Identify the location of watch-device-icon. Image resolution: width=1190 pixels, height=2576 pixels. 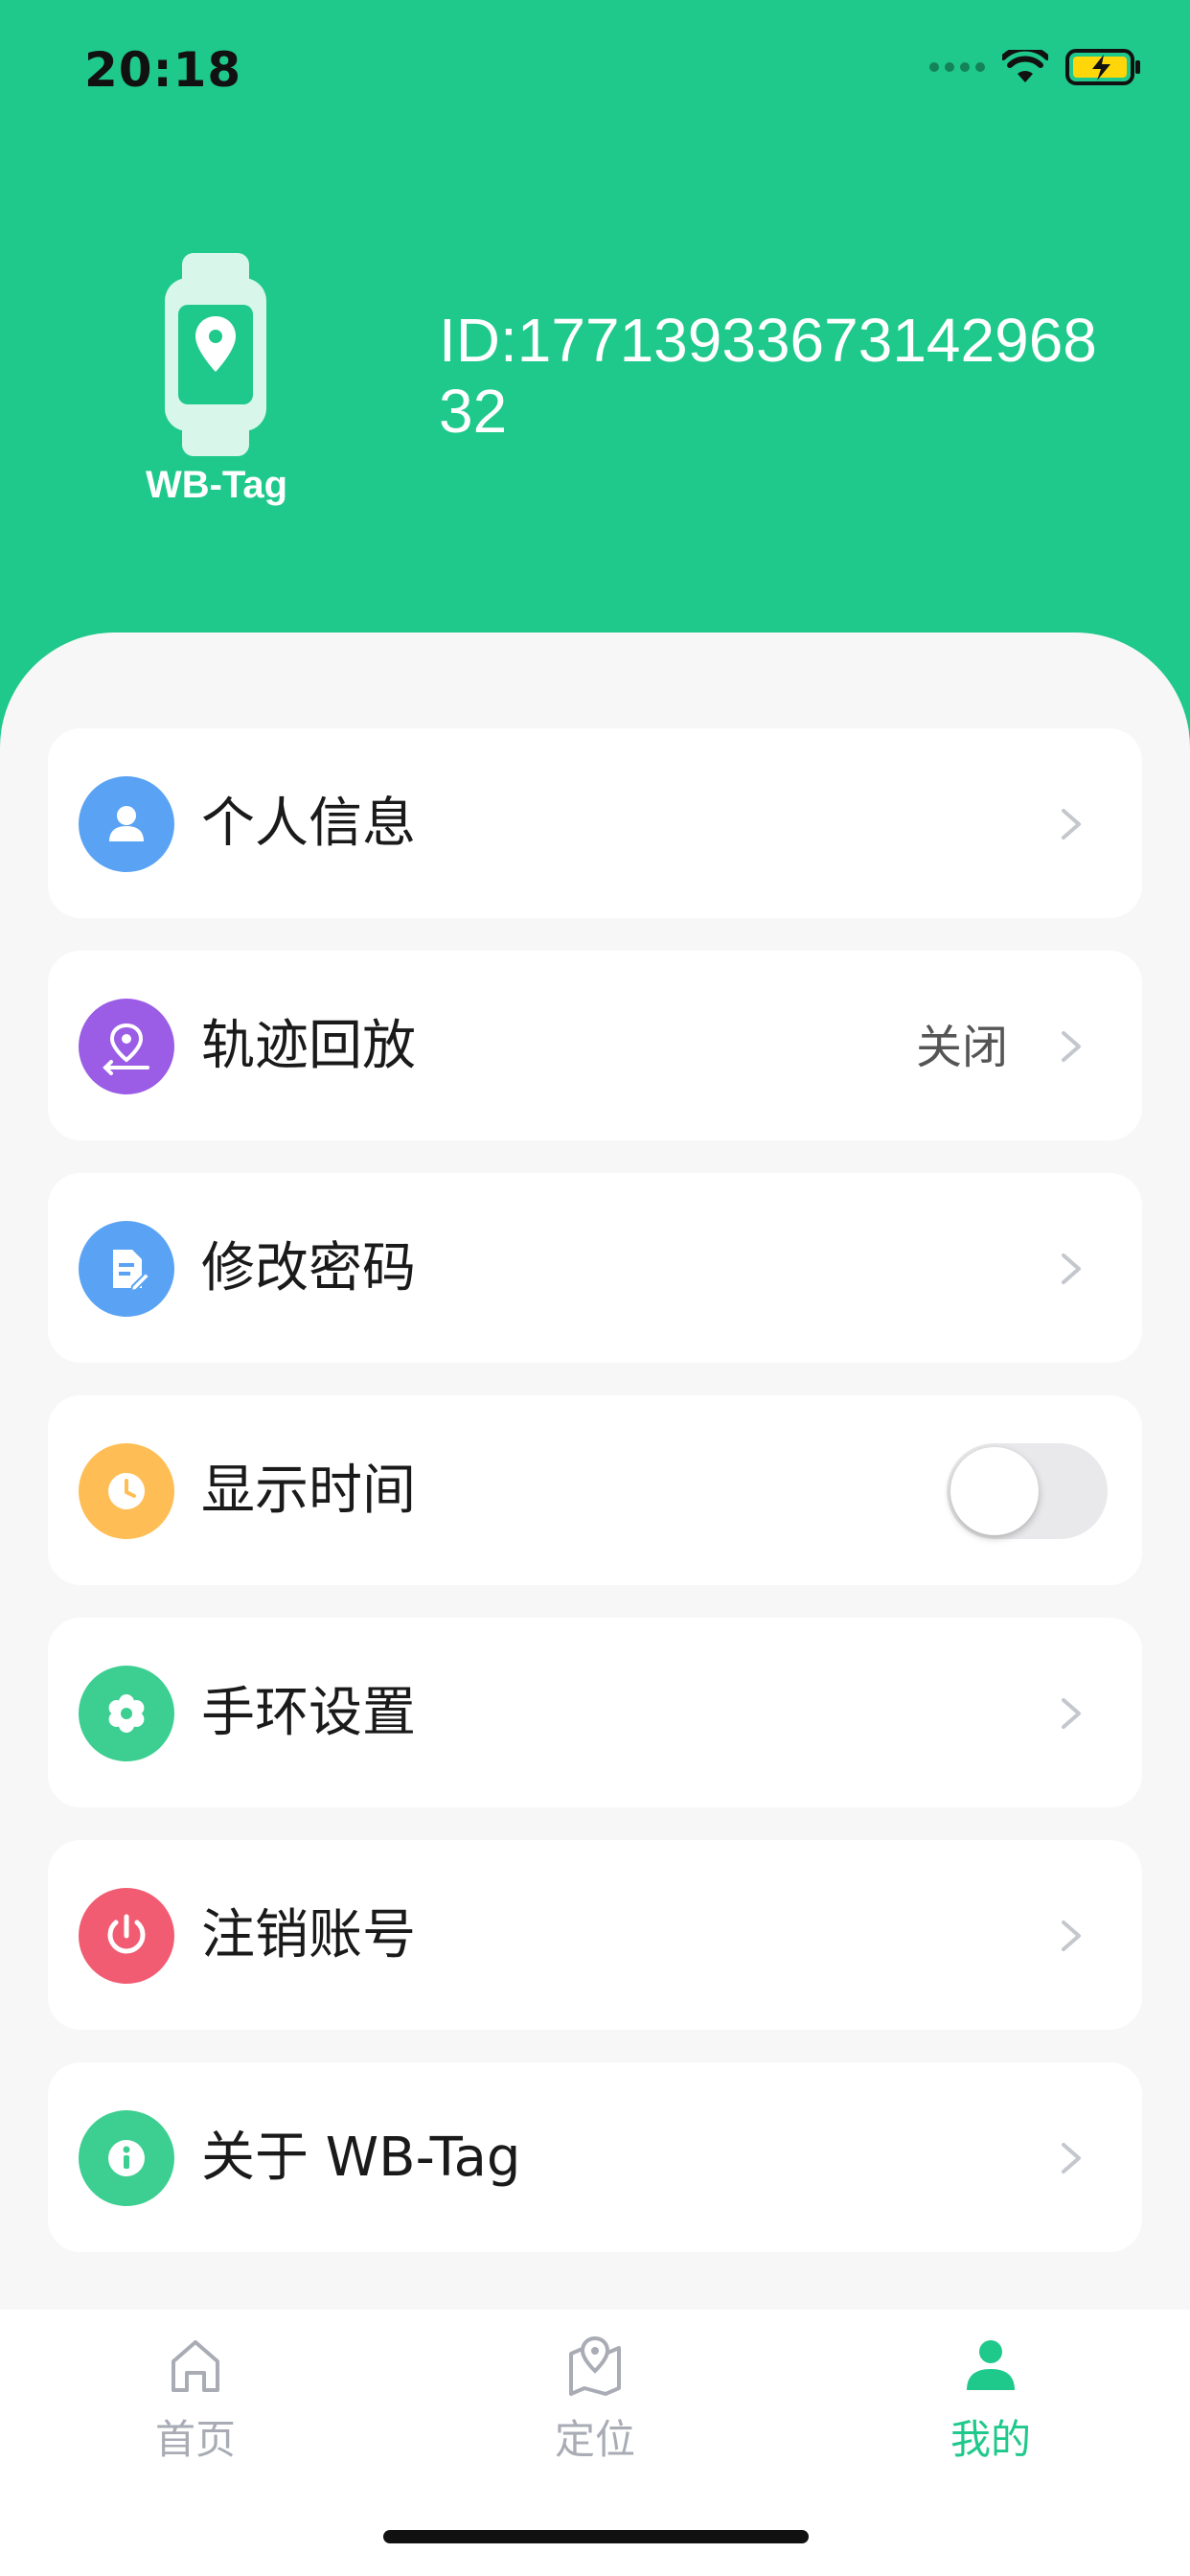
(216, 354).